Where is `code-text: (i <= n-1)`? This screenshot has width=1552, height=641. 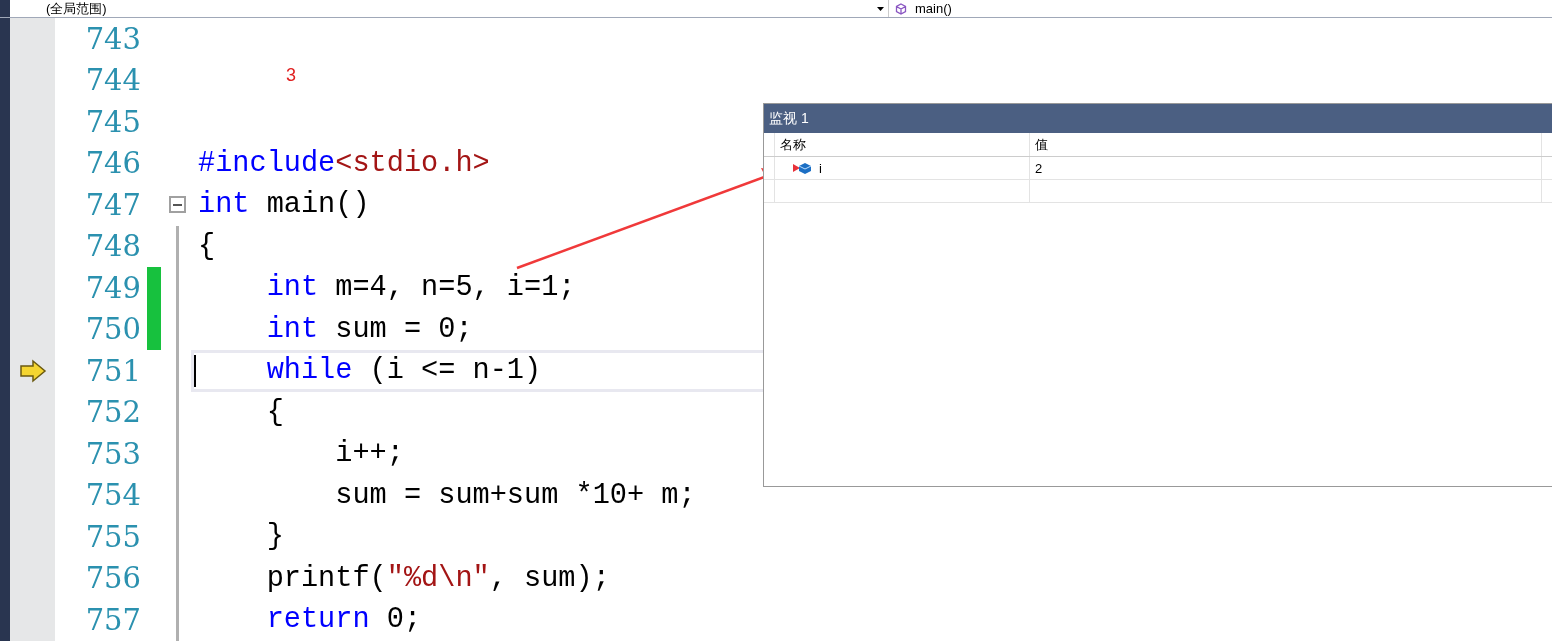
code-text: (i <= n-1) is located at coordinates (455, 371).